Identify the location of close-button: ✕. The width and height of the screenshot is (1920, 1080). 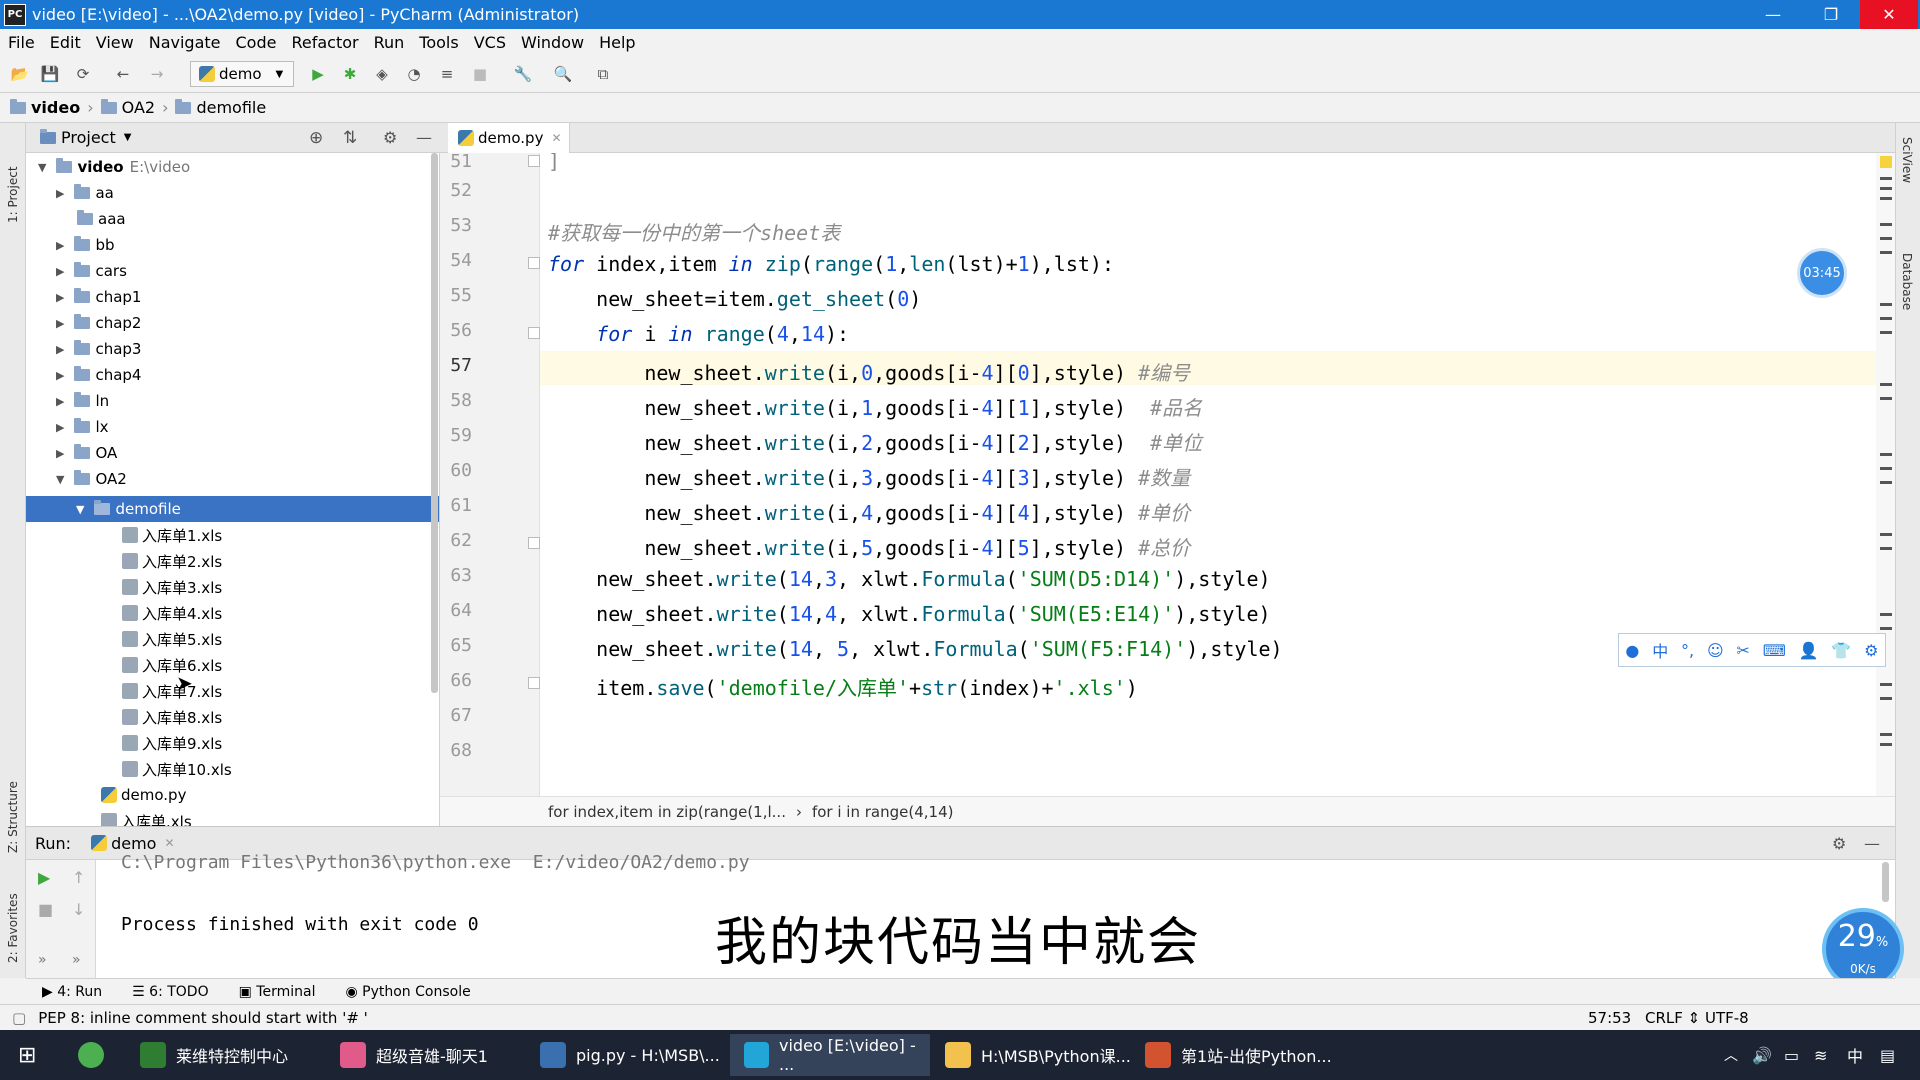
(1889, 14).